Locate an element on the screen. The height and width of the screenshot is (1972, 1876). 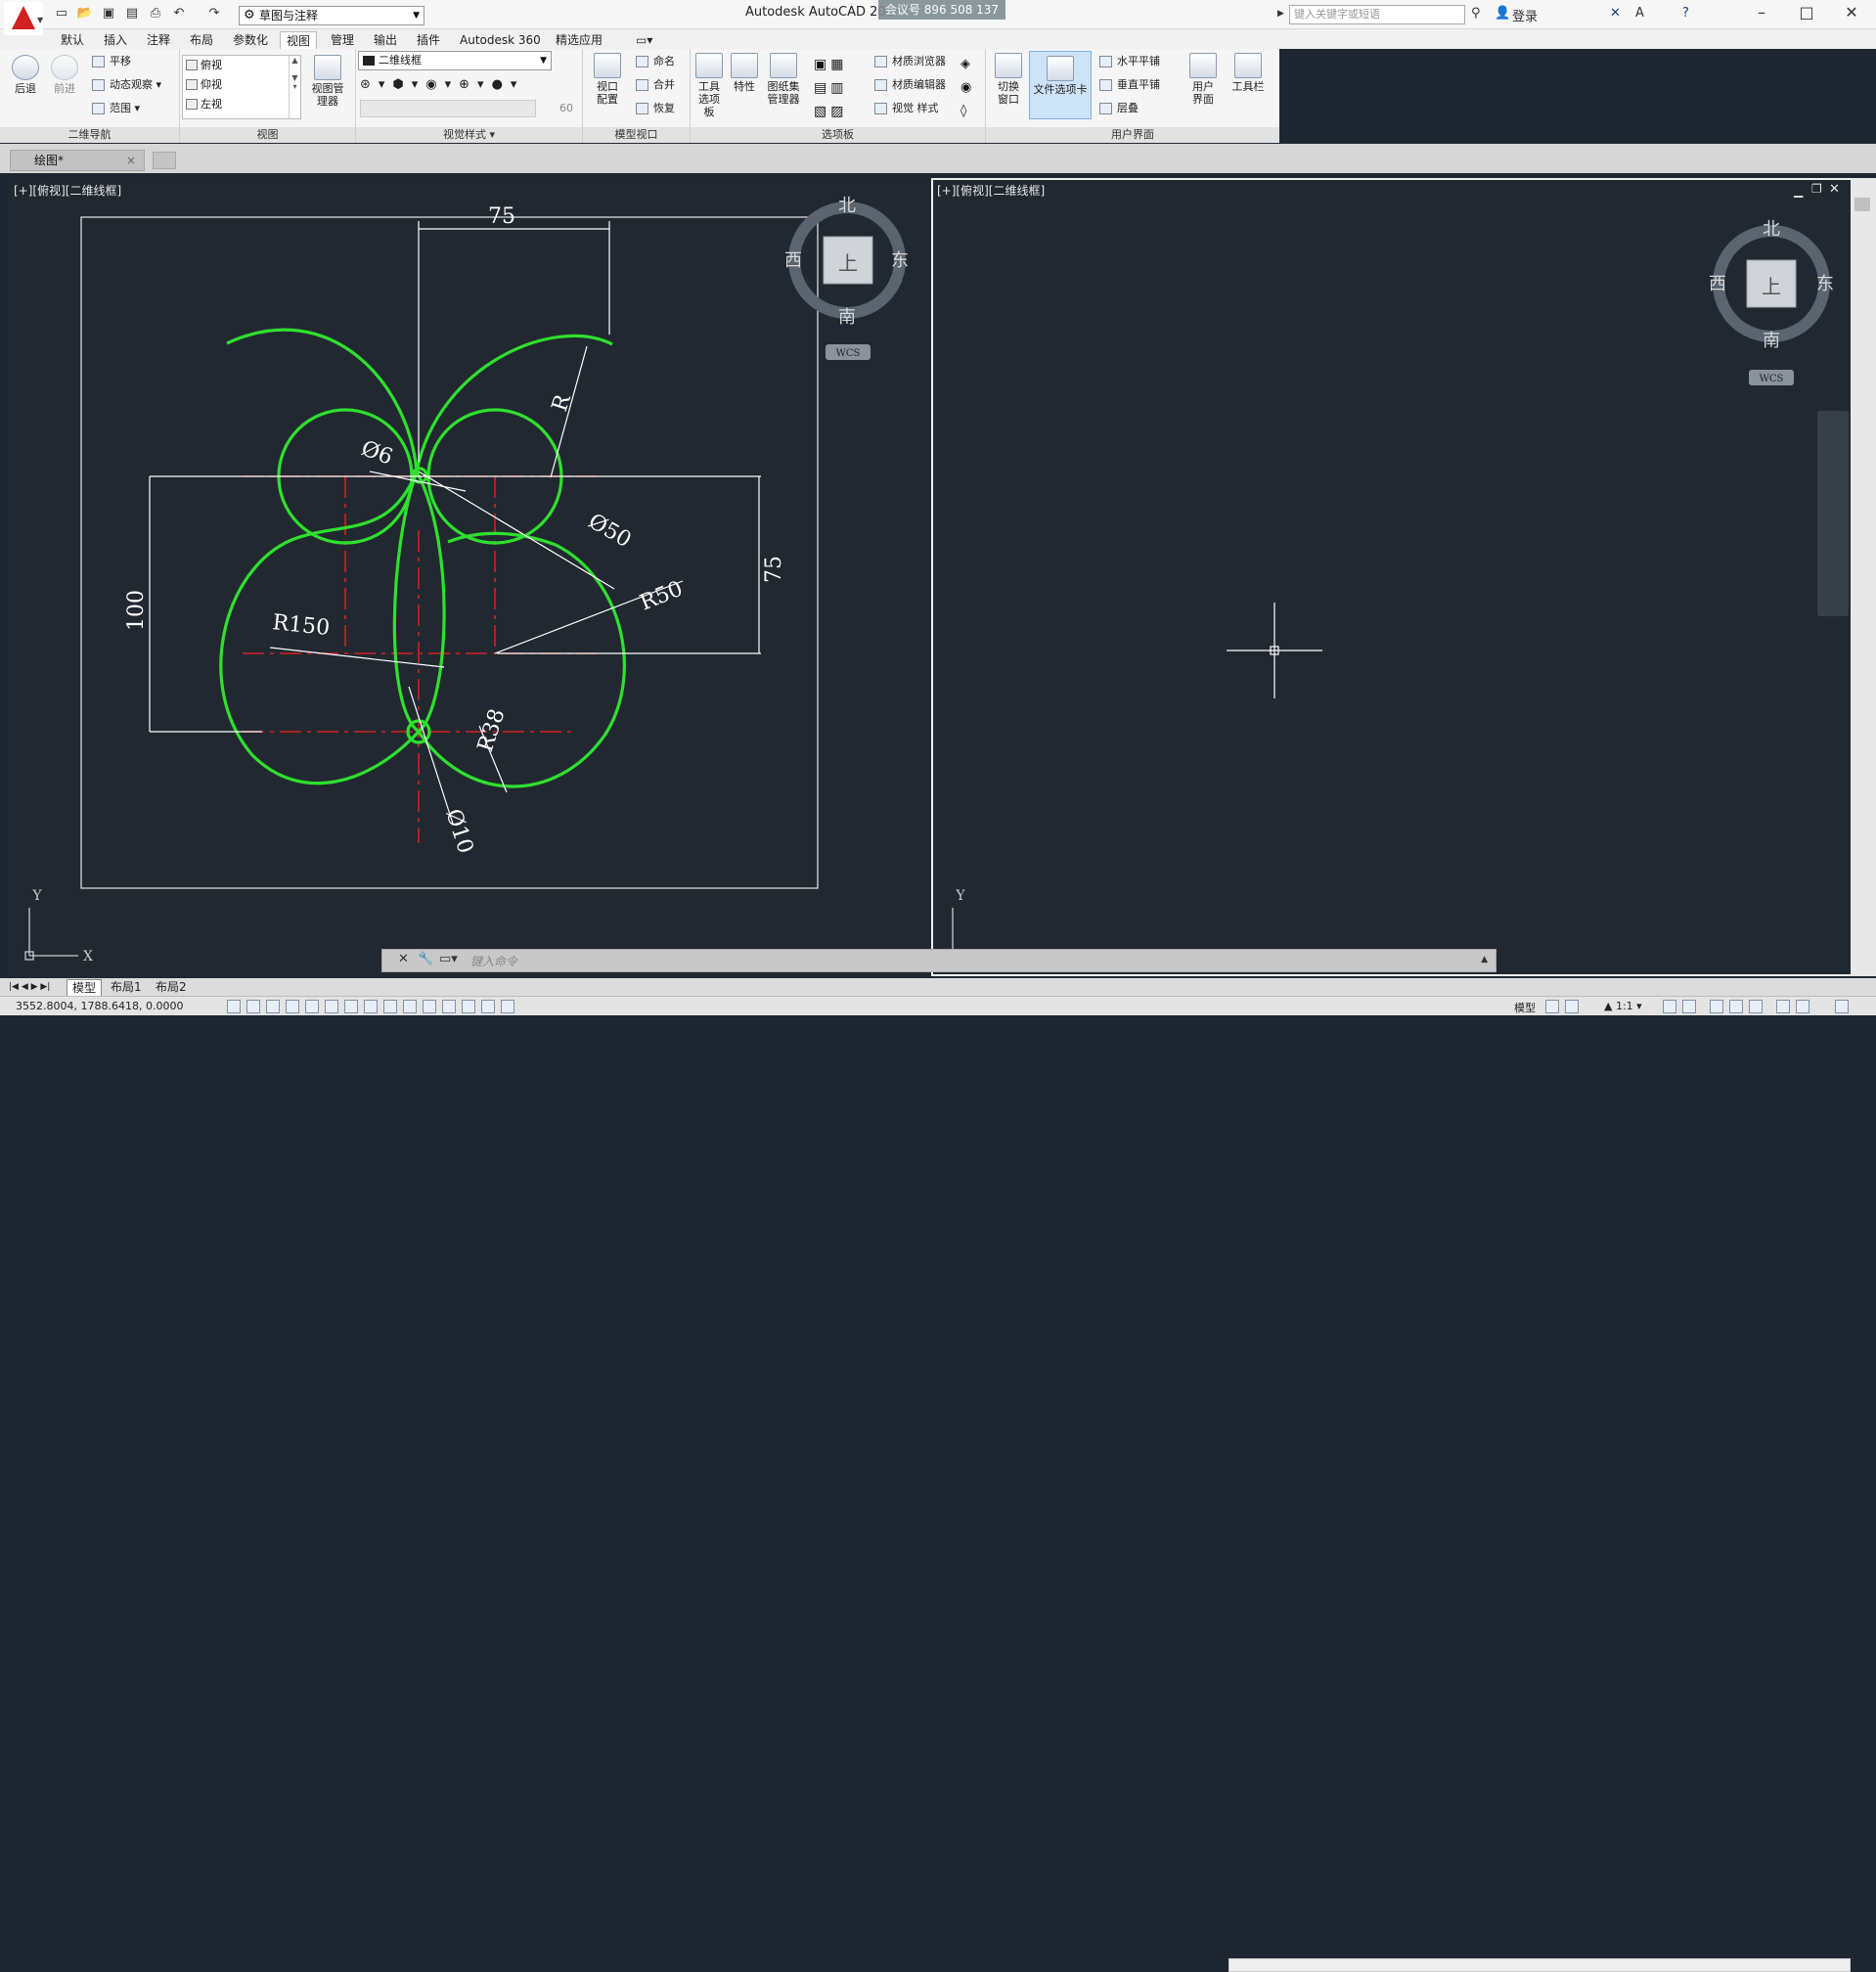
viewcube: 上 北 南 东 西 WCS is located at coordinates (846, 278).